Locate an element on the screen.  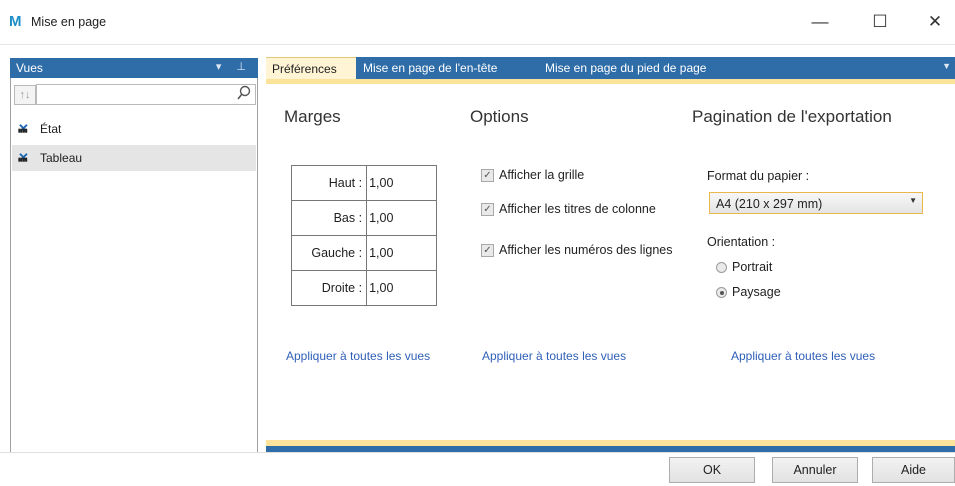
table-row: Haut : 1,00 is located at coordinates (363, 183).